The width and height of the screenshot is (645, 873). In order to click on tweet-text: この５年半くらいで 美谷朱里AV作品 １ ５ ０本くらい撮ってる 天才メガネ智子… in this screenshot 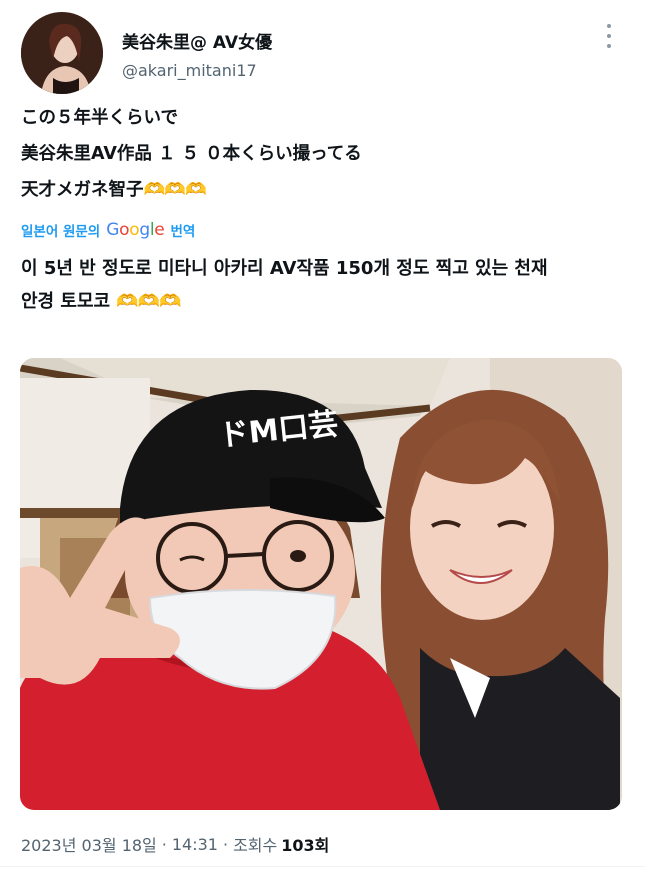, I will do `click(321, 154)`.